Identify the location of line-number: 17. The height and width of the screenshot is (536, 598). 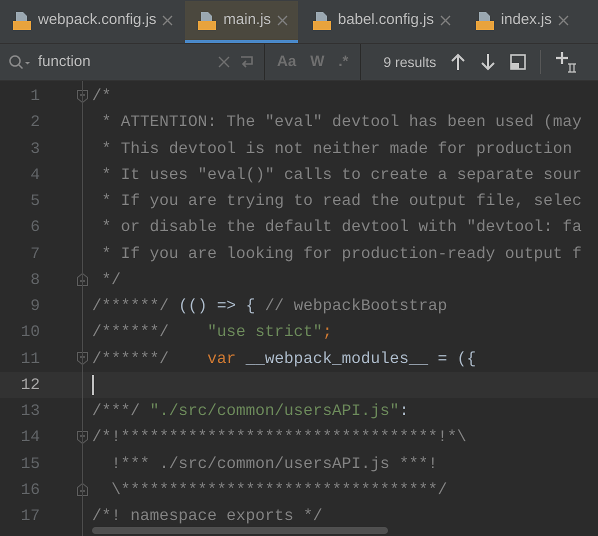
(30, 517).